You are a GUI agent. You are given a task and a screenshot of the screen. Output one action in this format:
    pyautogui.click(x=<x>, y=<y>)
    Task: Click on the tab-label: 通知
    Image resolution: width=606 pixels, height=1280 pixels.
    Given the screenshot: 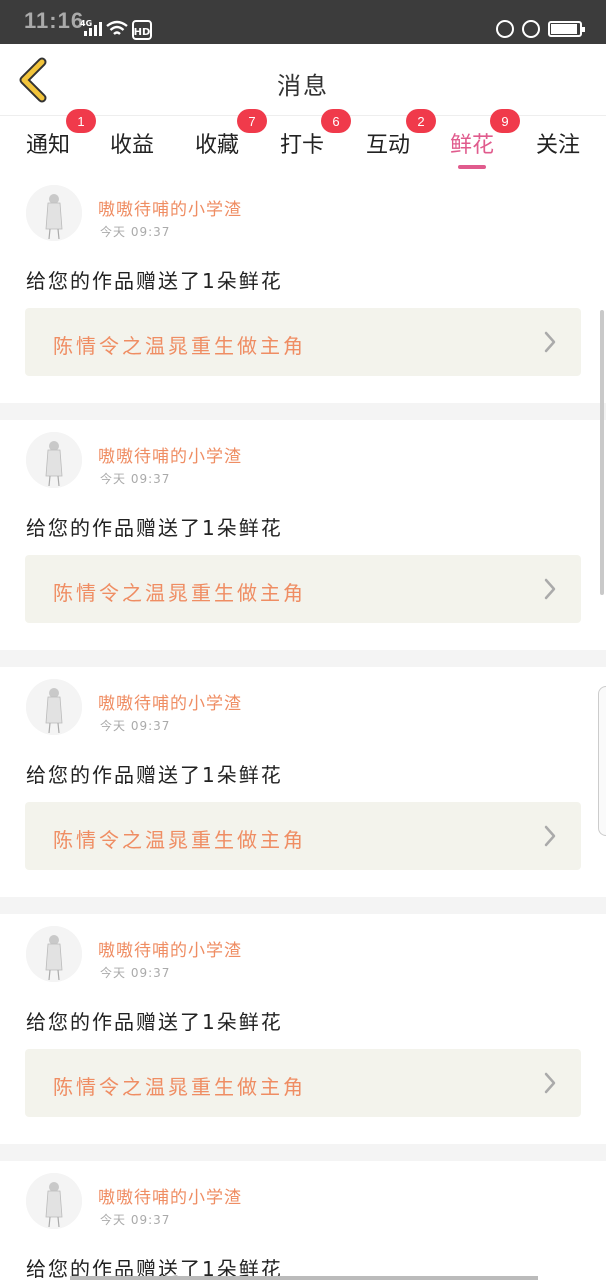 What is the action you would take?
    pyautogui.click(x=48, y=145)
    